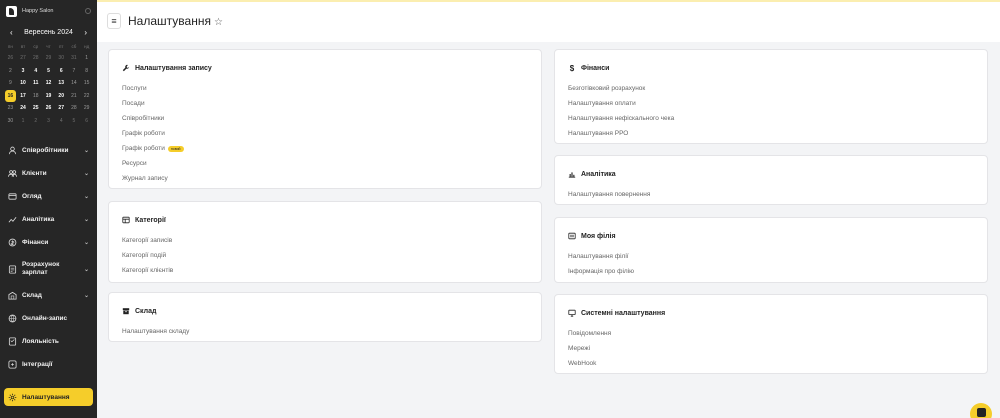 This screenshot has width=1000, height=418. I want to click on calendar-weekday: нд, so click(87, 46).